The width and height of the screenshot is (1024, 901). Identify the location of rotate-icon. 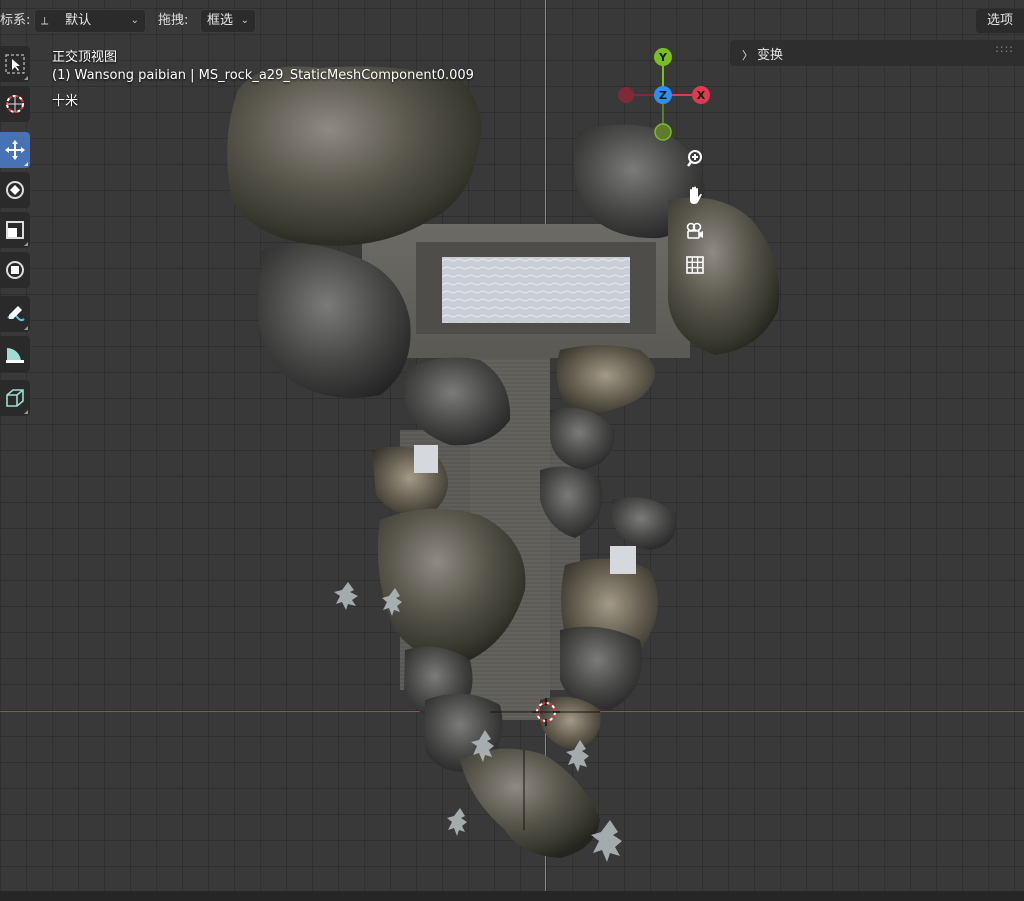
(15, 190).